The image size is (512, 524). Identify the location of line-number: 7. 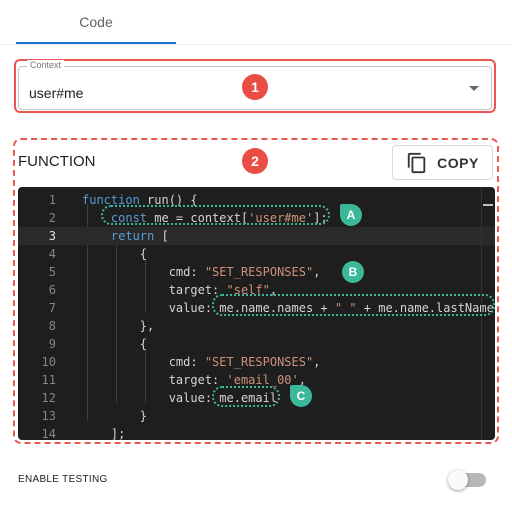
(52, 308).